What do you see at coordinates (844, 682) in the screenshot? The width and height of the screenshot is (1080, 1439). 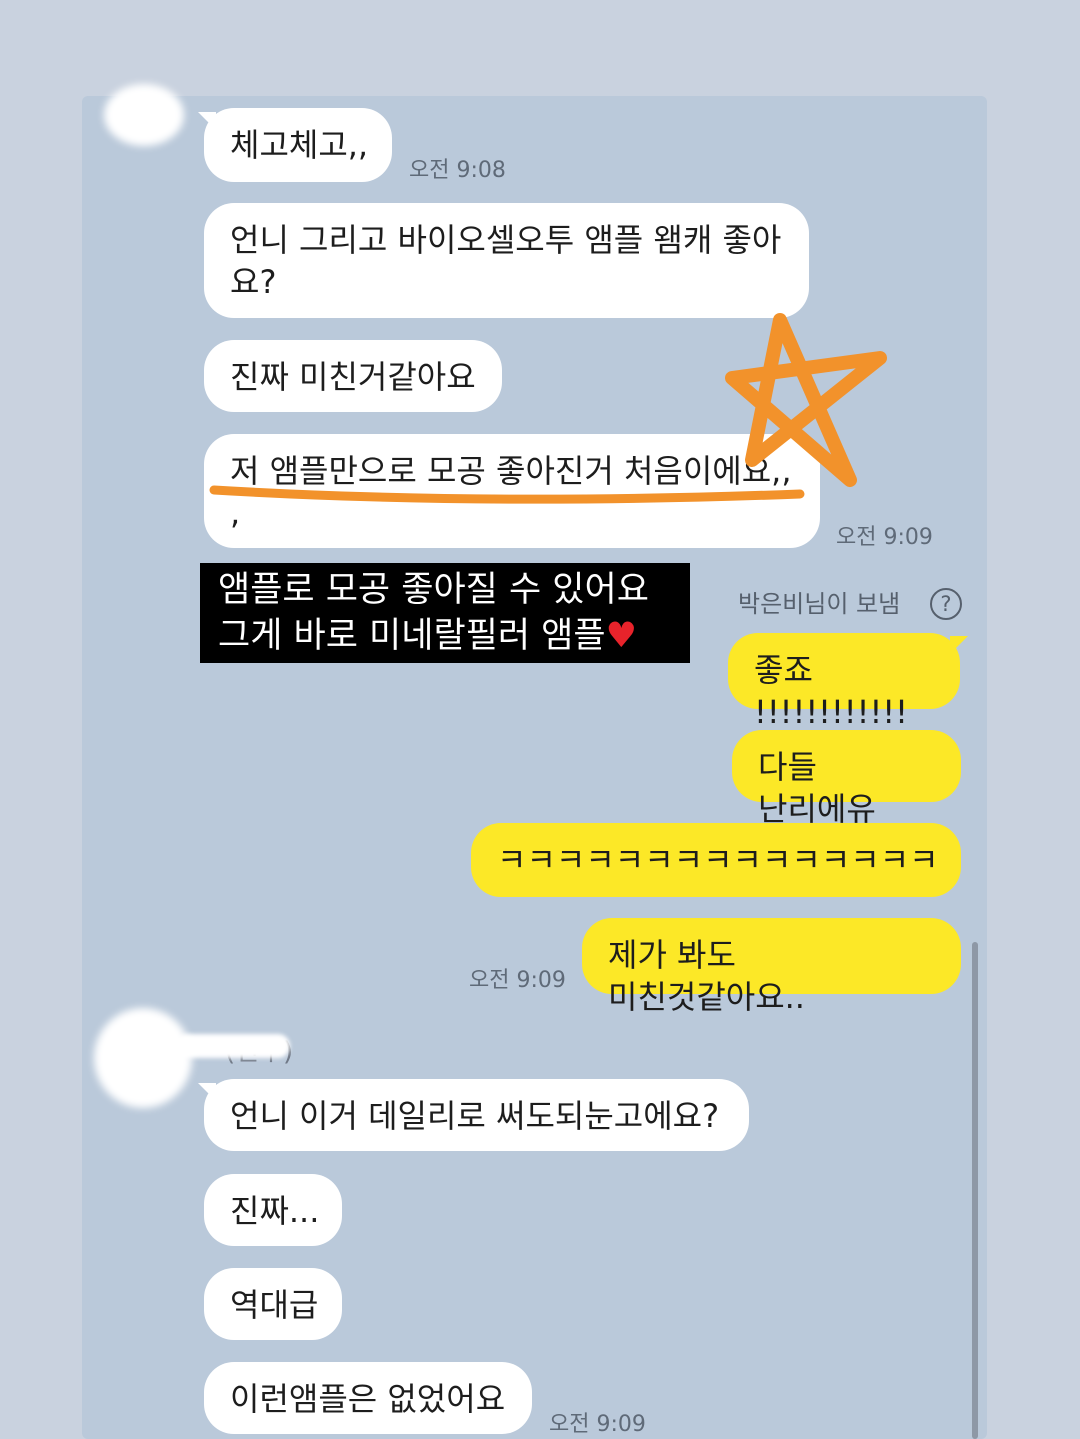 I see `outgoing-message: 좋죠 !!!!!!!!!!!!` at bounding box center [844, 682].